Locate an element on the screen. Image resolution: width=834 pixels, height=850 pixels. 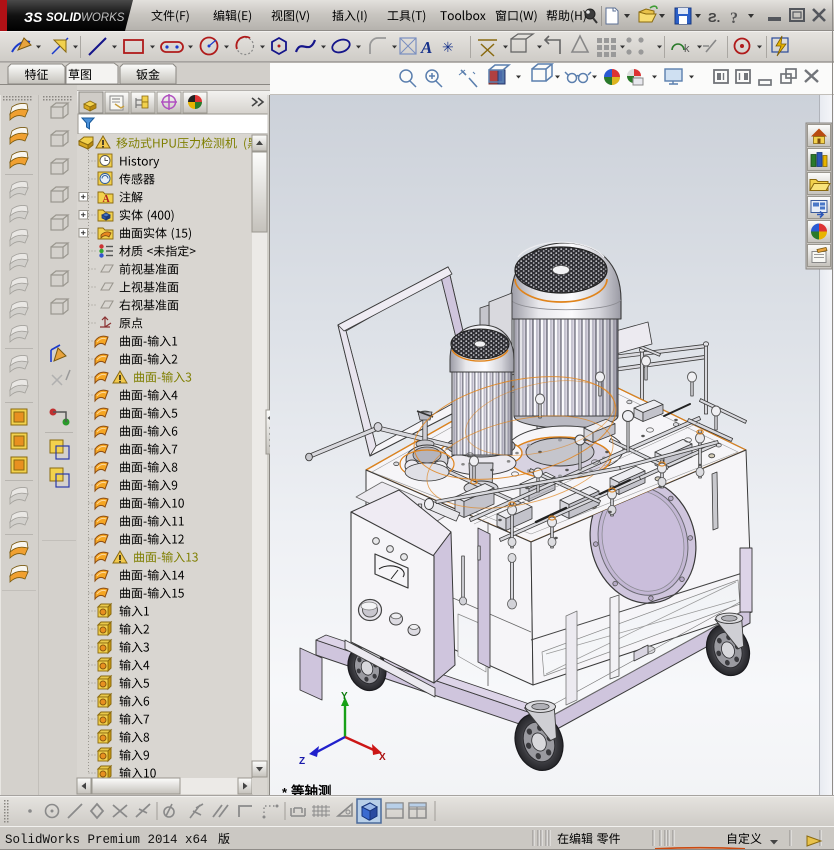
svg-text: ЗS is located at coordinates (33, 17).